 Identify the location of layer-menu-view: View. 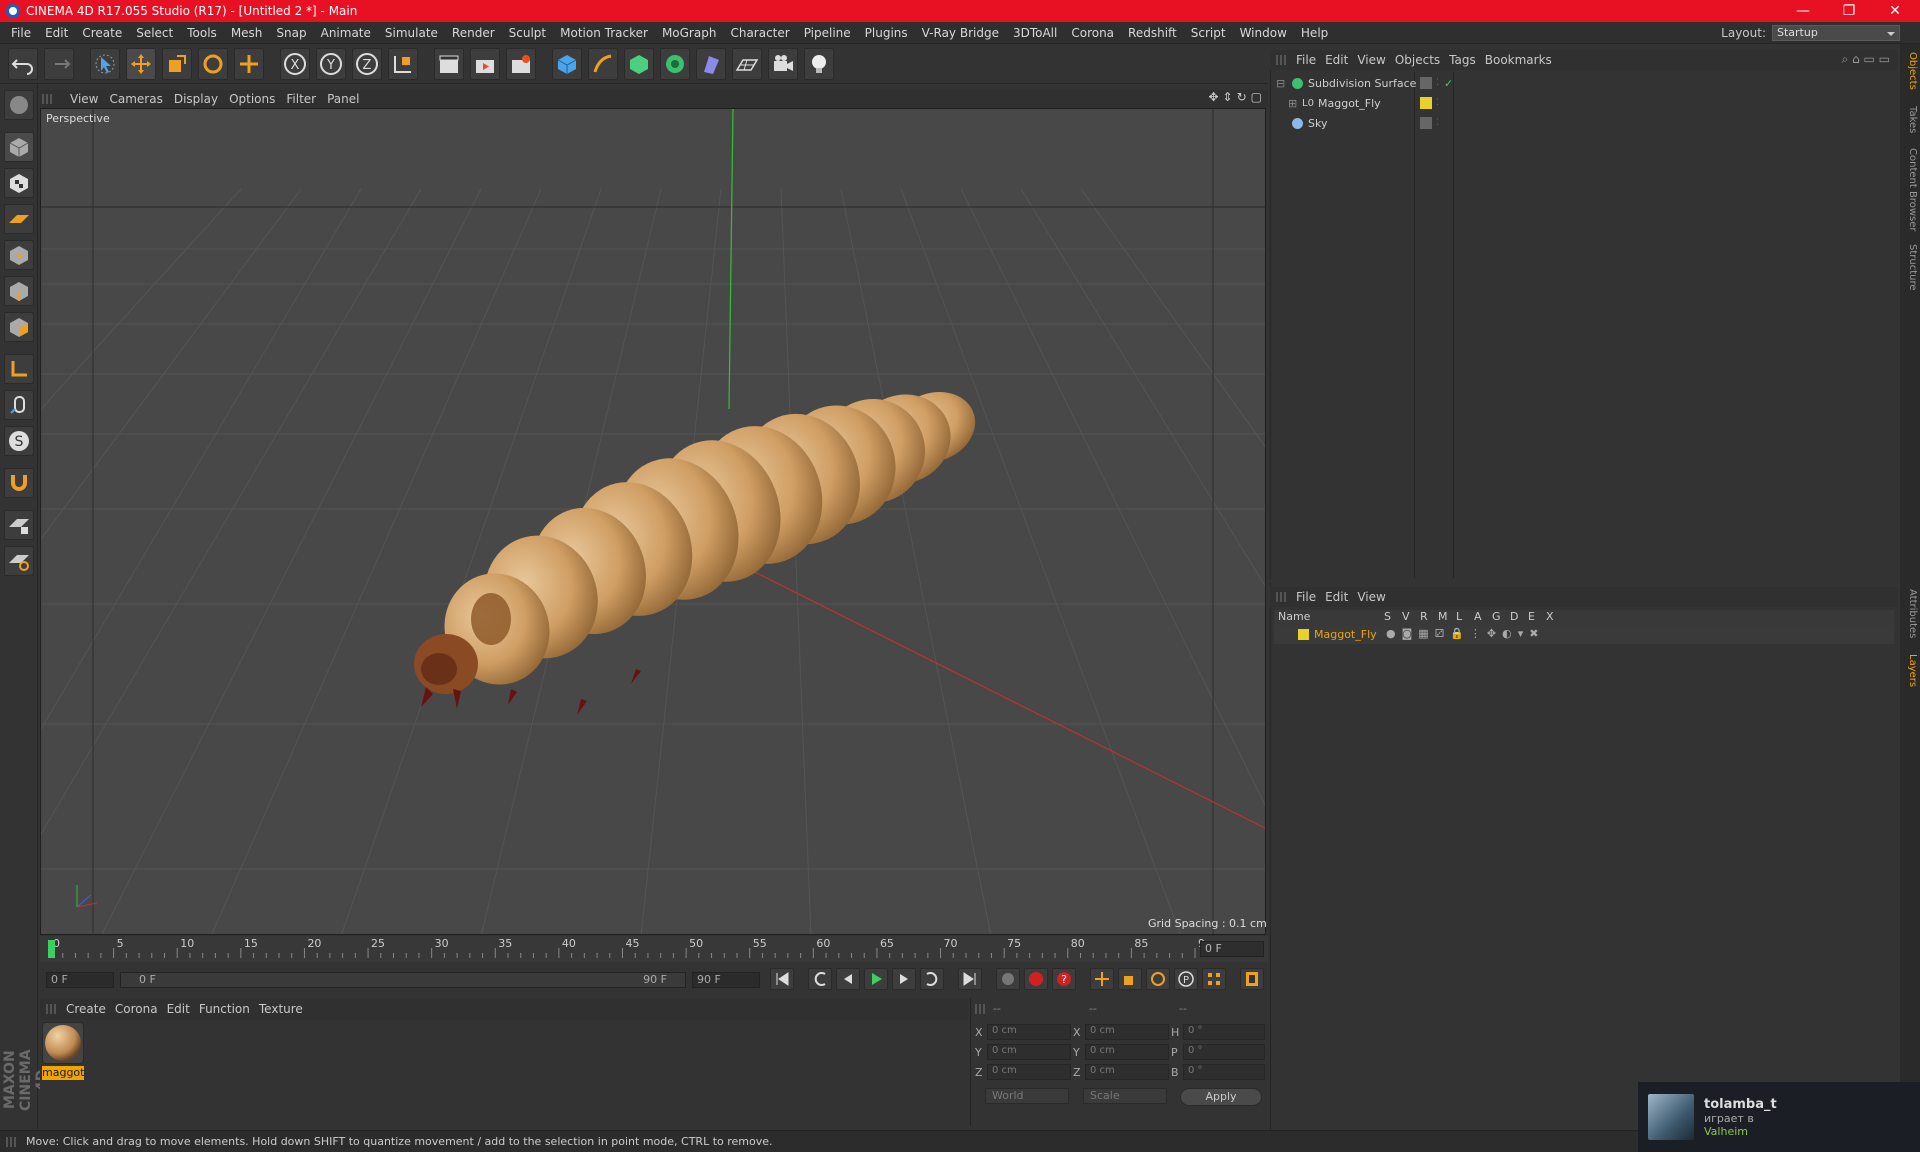
(1375, 597).